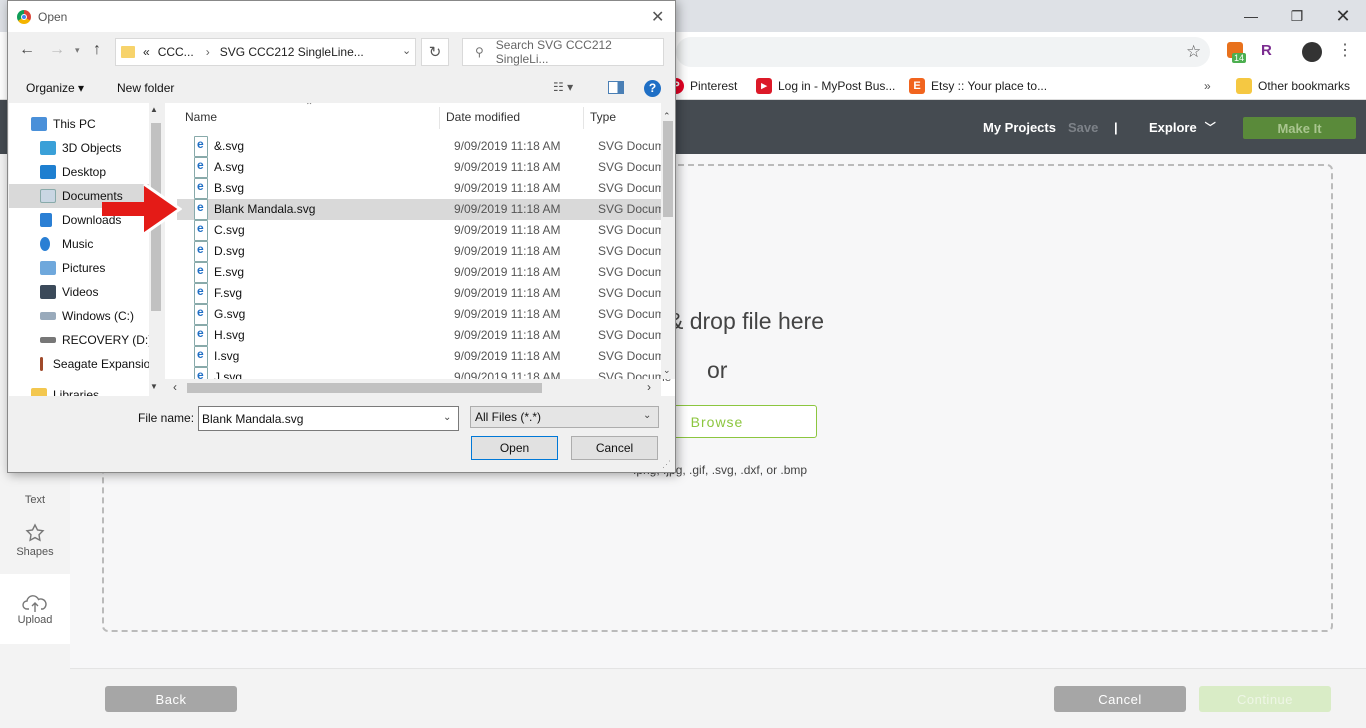  What do you see at coordinates (97, 389) in the screenshot?
I see `nav-libraries: Libraries` at bounding box center [97, 389].